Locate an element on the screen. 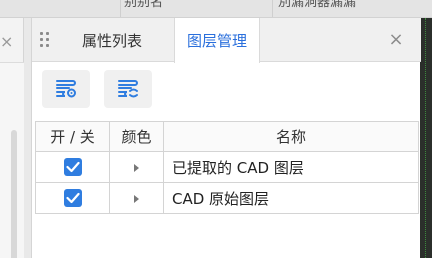 The image size is (432, 258). tab-layer-management: 图层管理 is located at coordinates (217, 40).